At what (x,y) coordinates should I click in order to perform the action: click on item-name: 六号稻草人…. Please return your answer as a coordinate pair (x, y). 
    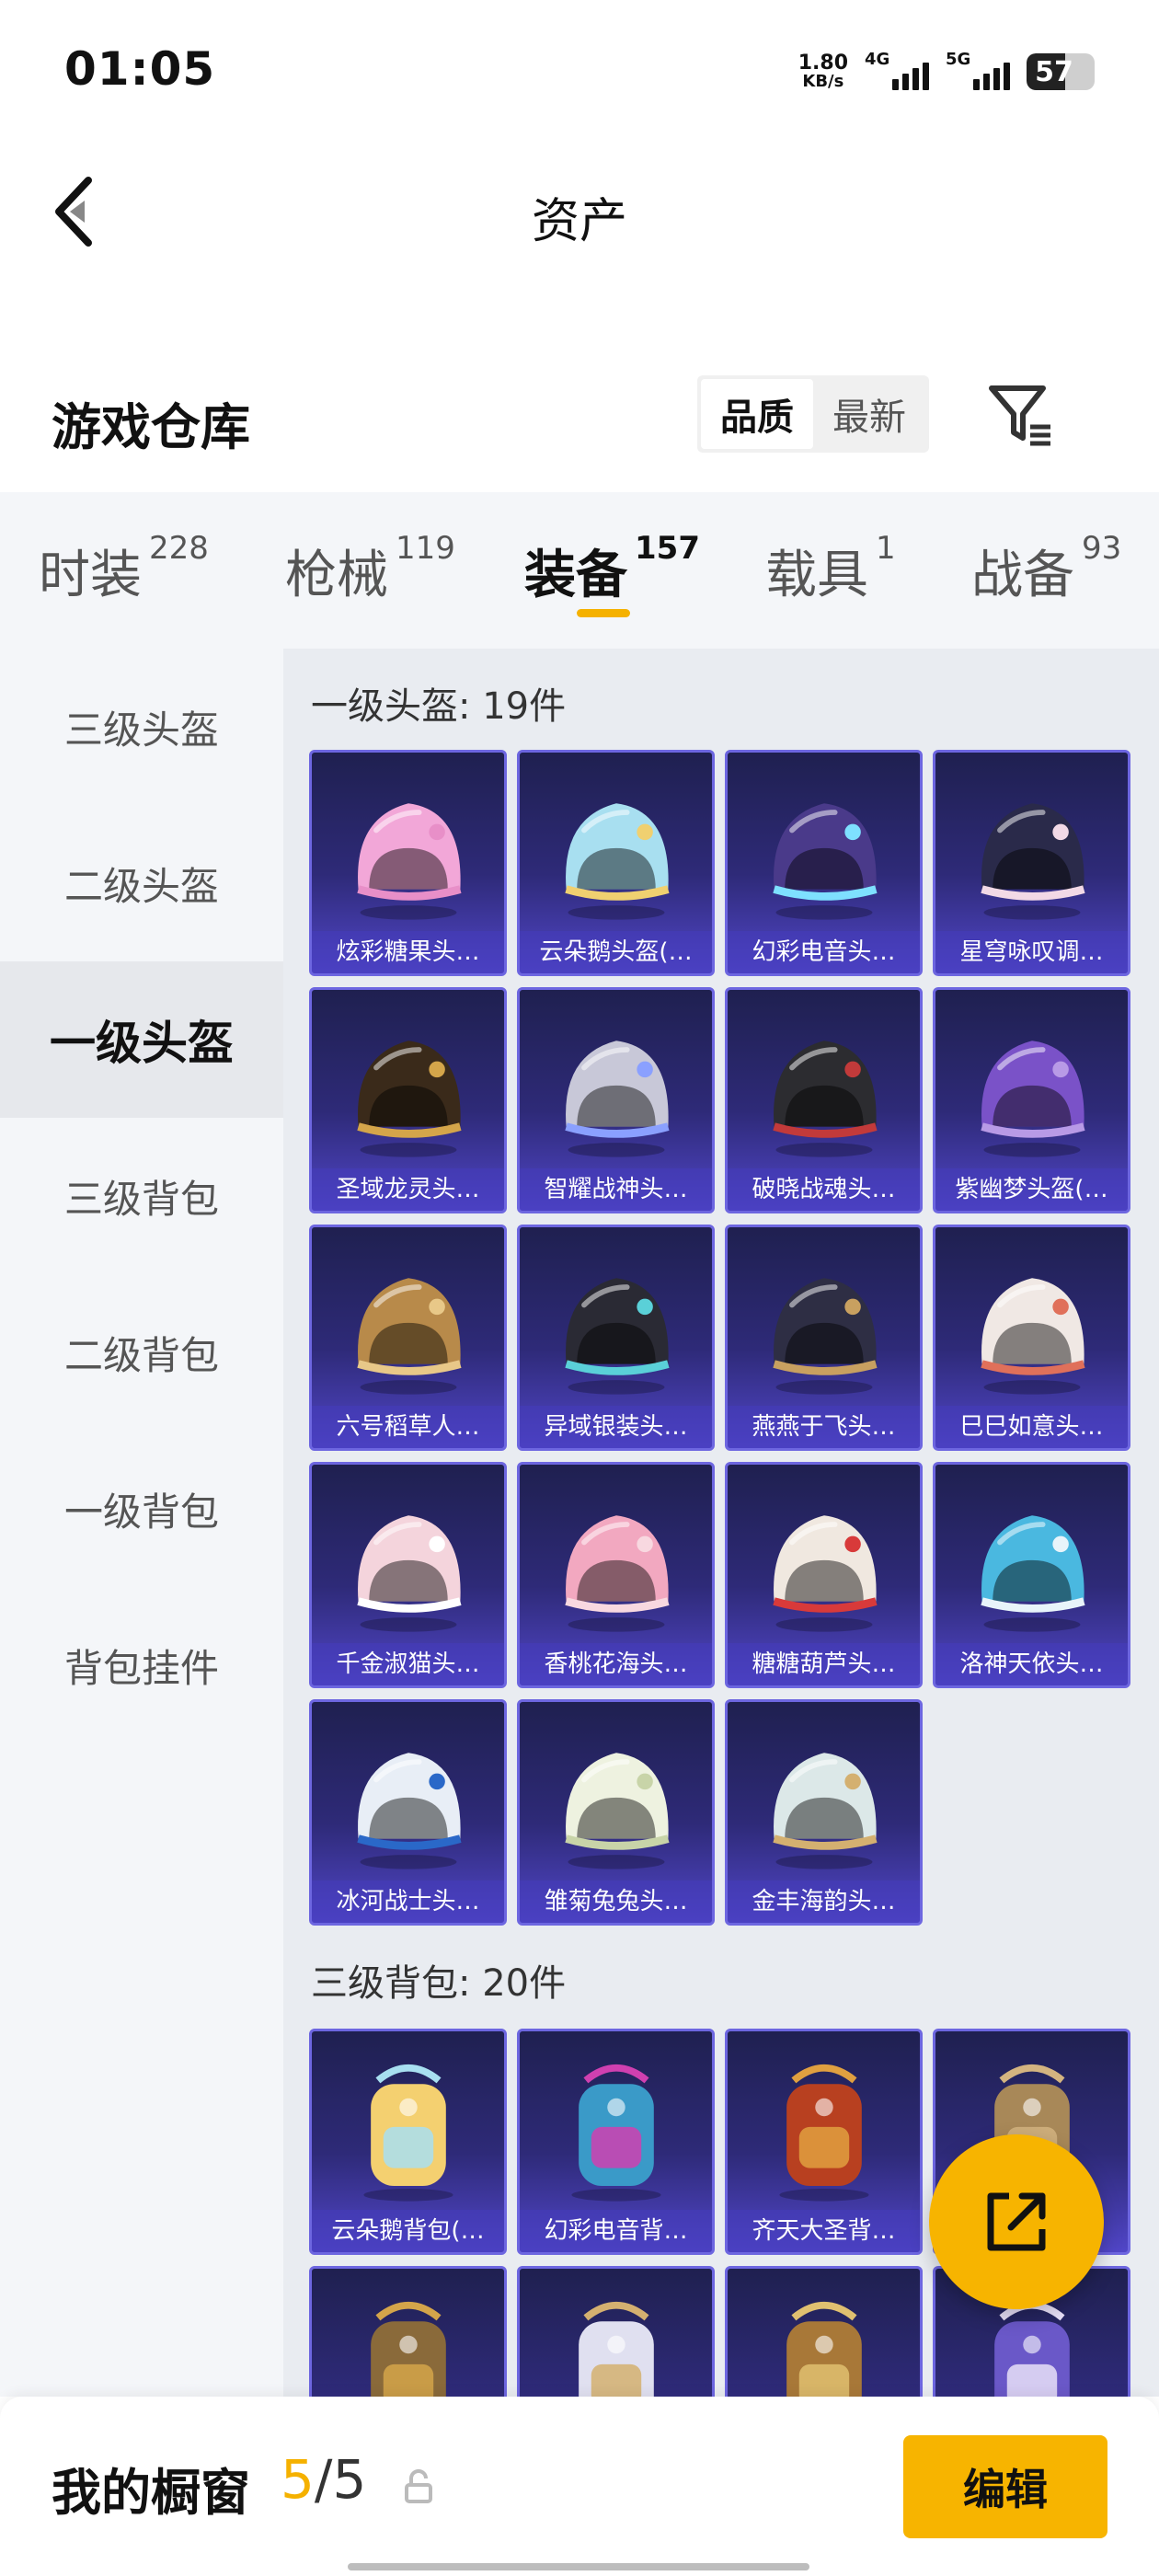
    Looking at the image, I should click on (408, 1427).